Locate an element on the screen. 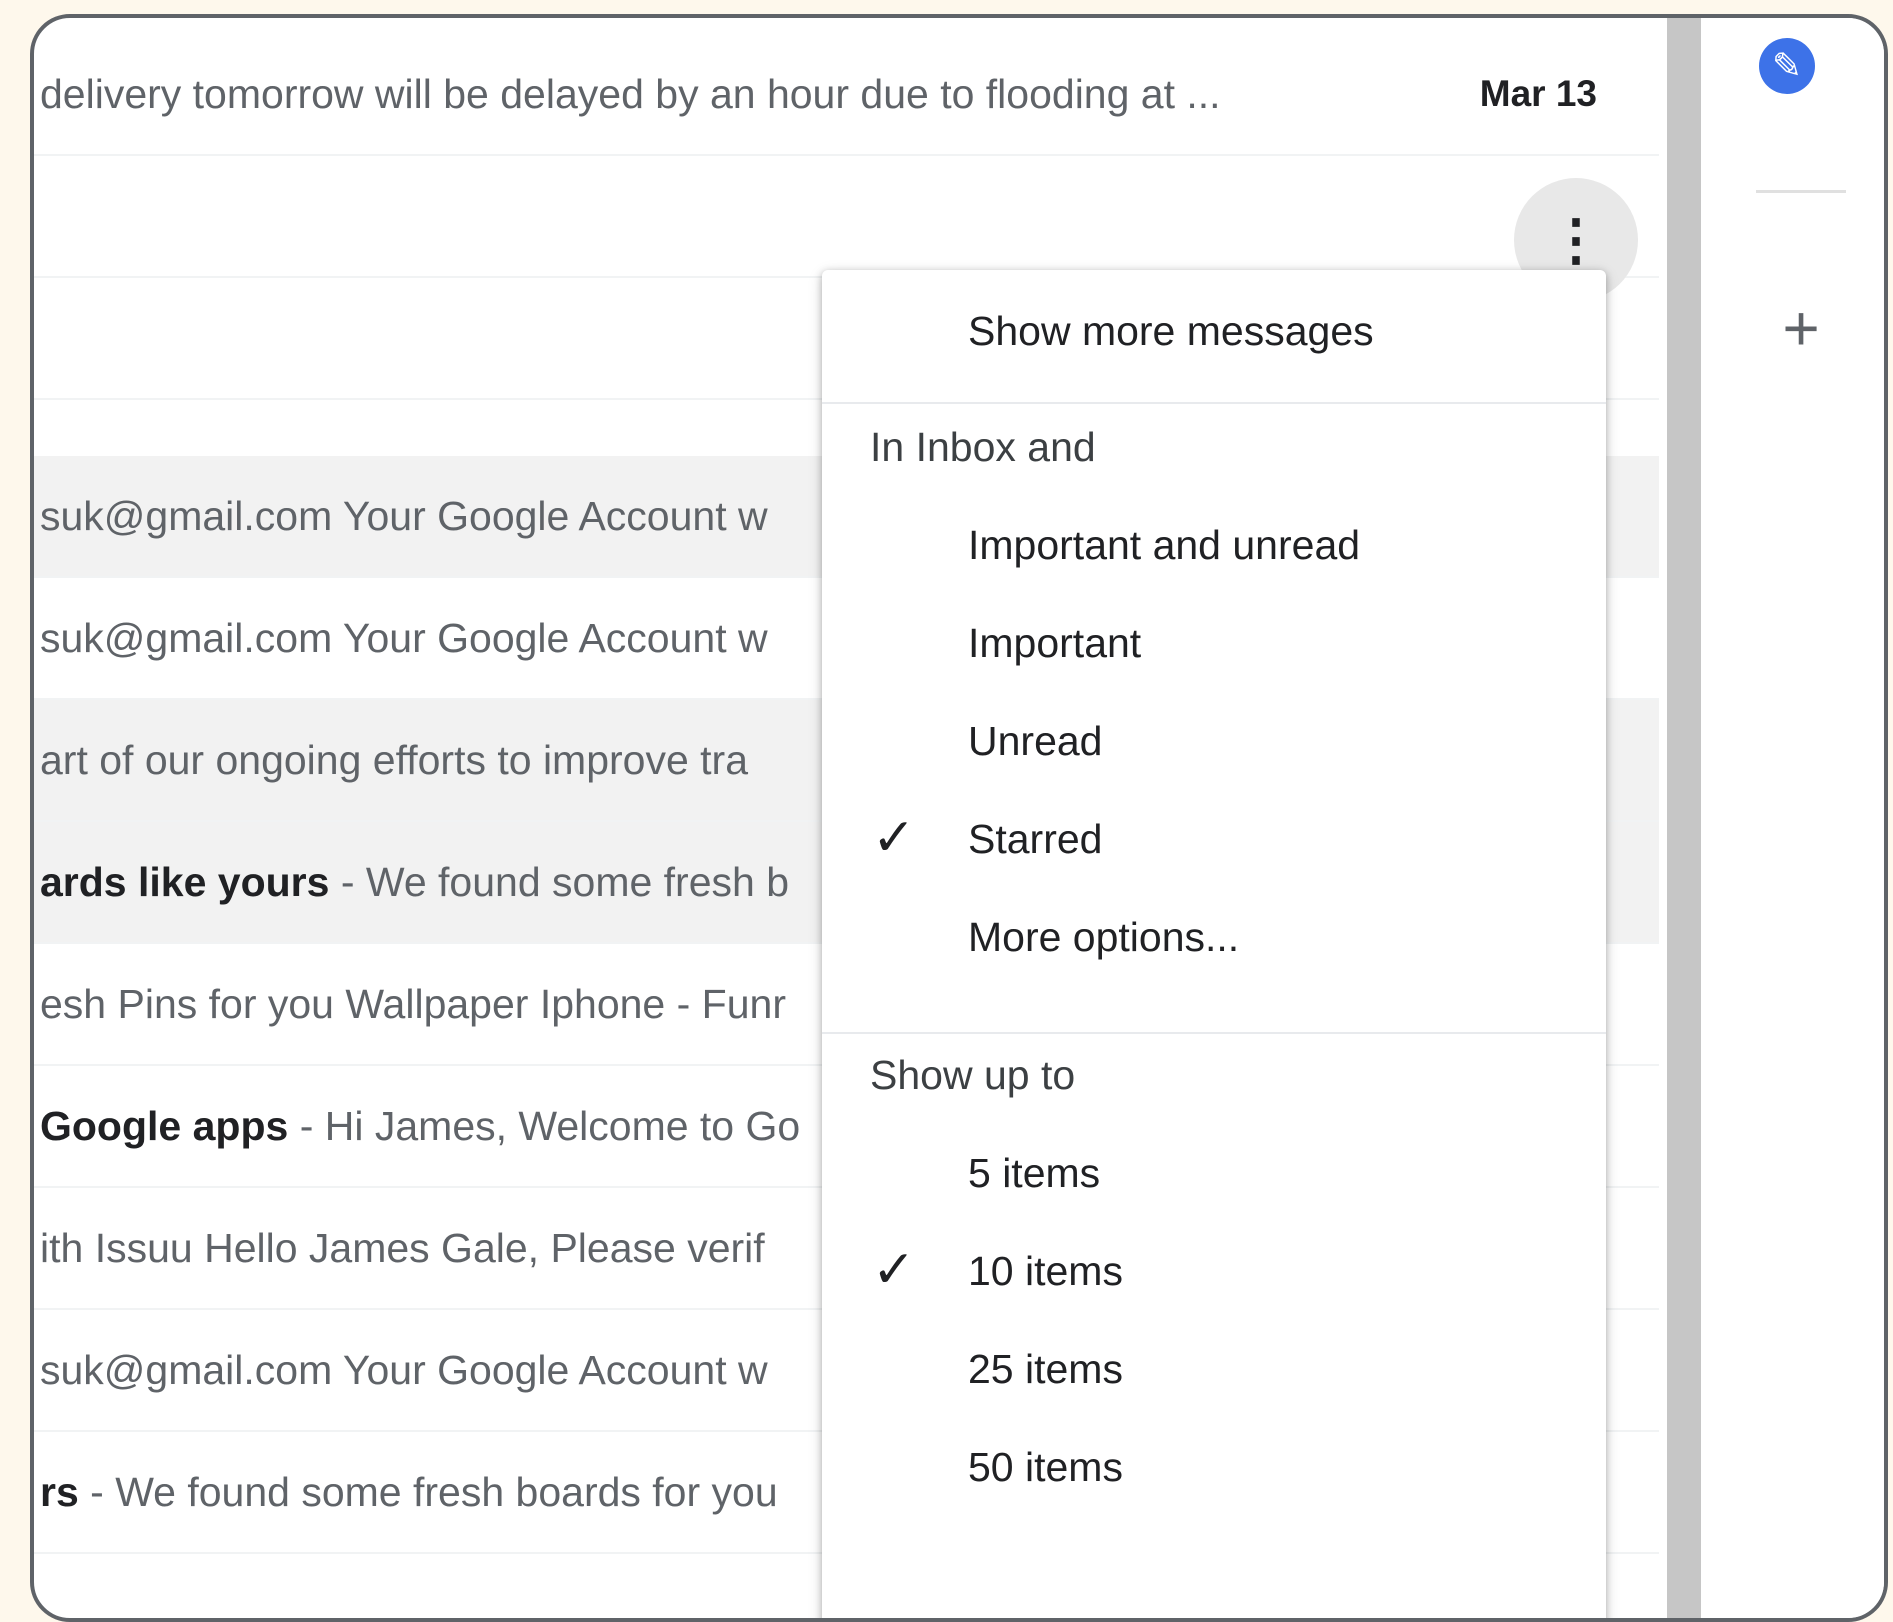 The width and height of the screenshot is (1893, 1622). email-sender: ards like yours is located at coordinates (185, 881).